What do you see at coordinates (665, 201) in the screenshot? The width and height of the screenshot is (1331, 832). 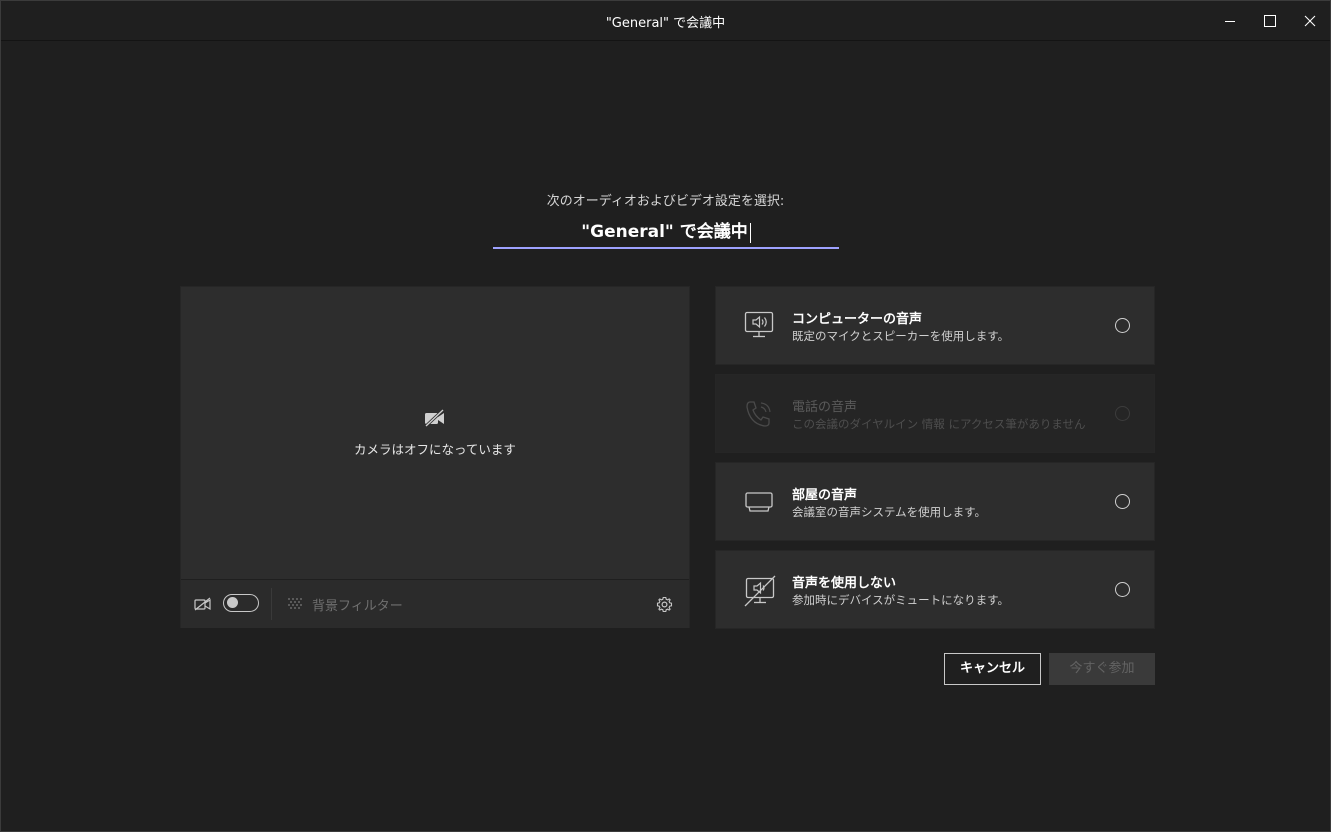 I see `setup-prompt: 次のオーディオおよびビデオ設定を選択:` at bounding box center [665, 201].